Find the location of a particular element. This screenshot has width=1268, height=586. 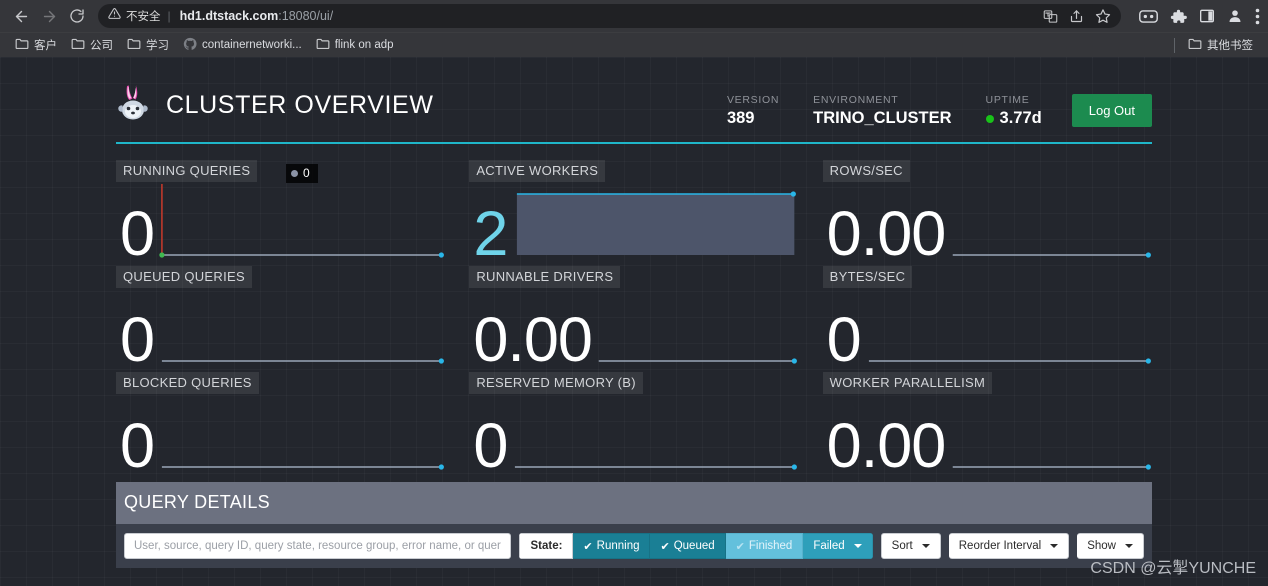

tooltip-value: 0 is located at coordinates (306, 173).